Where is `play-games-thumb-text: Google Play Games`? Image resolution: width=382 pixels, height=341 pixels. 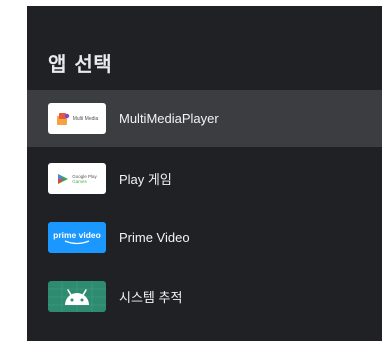
play-games-thumb-text: Google Play Games is located at coordinates (84, 179).